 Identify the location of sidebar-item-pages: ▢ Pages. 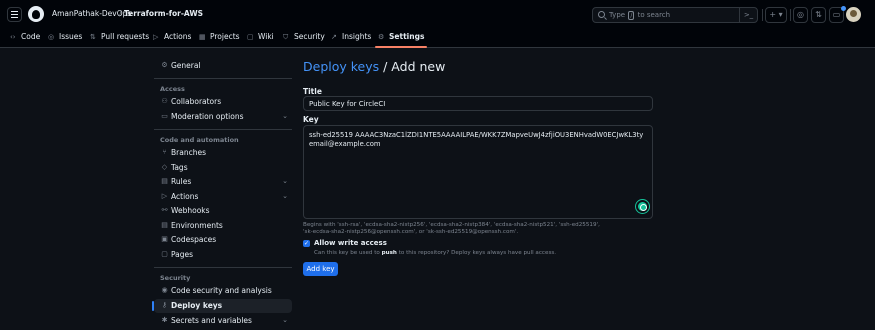
(223, 255).